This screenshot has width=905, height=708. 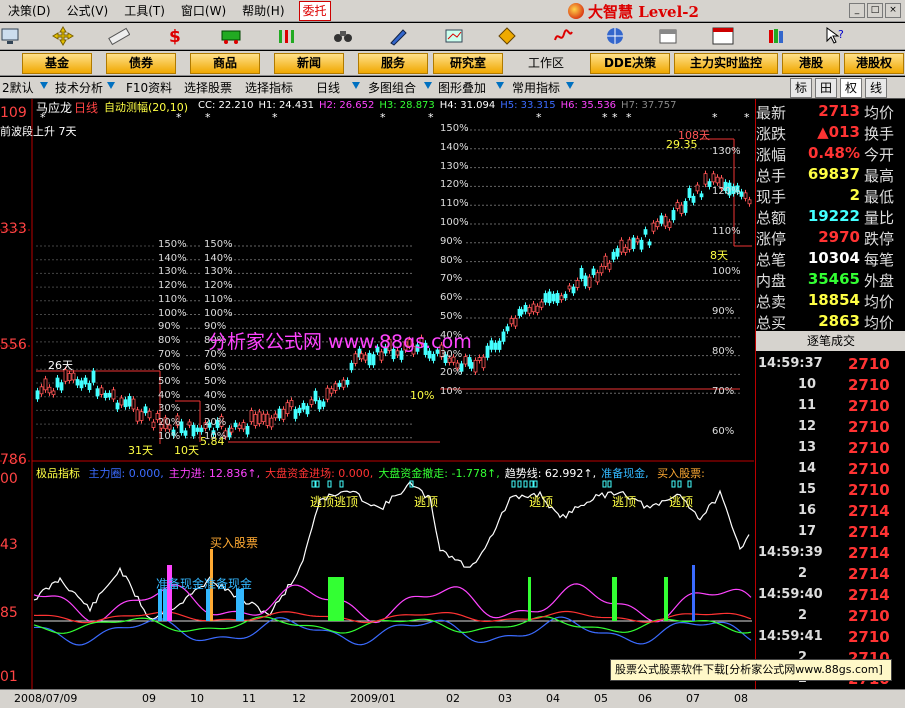 I want to click on tech-analysis: 技术分析, so click(x=79, y=88).